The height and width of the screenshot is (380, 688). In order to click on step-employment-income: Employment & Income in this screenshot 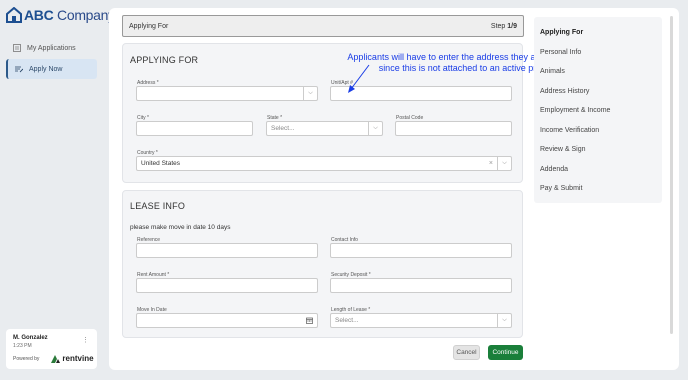, I will do `click(598, 111)`.